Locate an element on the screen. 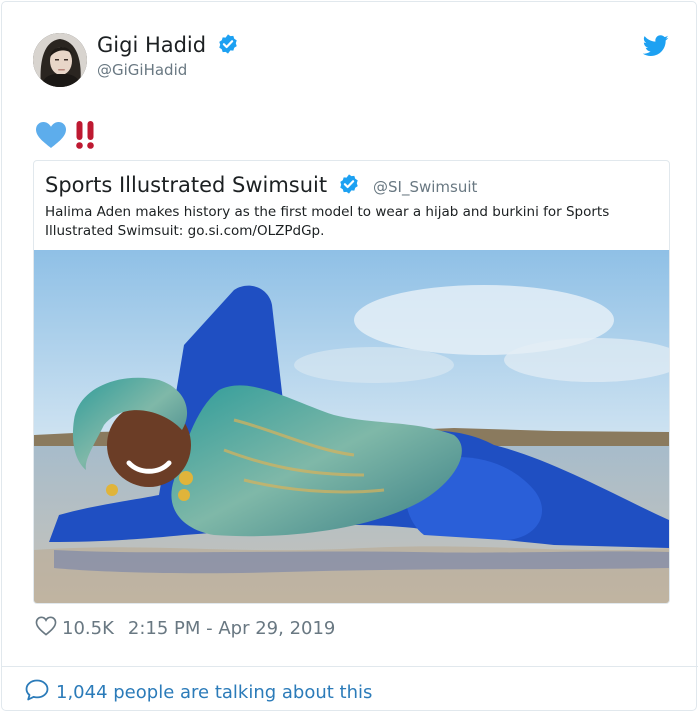  heart-icon is located at coordinates (46, 628).